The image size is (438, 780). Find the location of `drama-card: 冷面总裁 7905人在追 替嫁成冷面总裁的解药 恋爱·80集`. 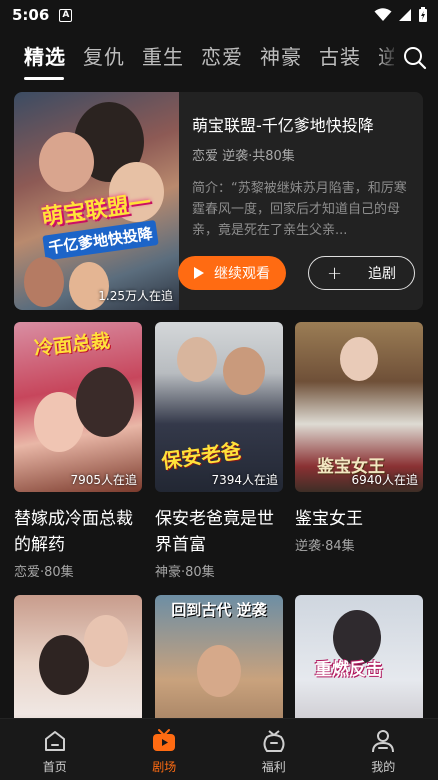

drama-card: 冷面总裁 7905人在追 替嫁成冷面总裁的解药 恋爱·80集 is located at coordinates (78, 451).